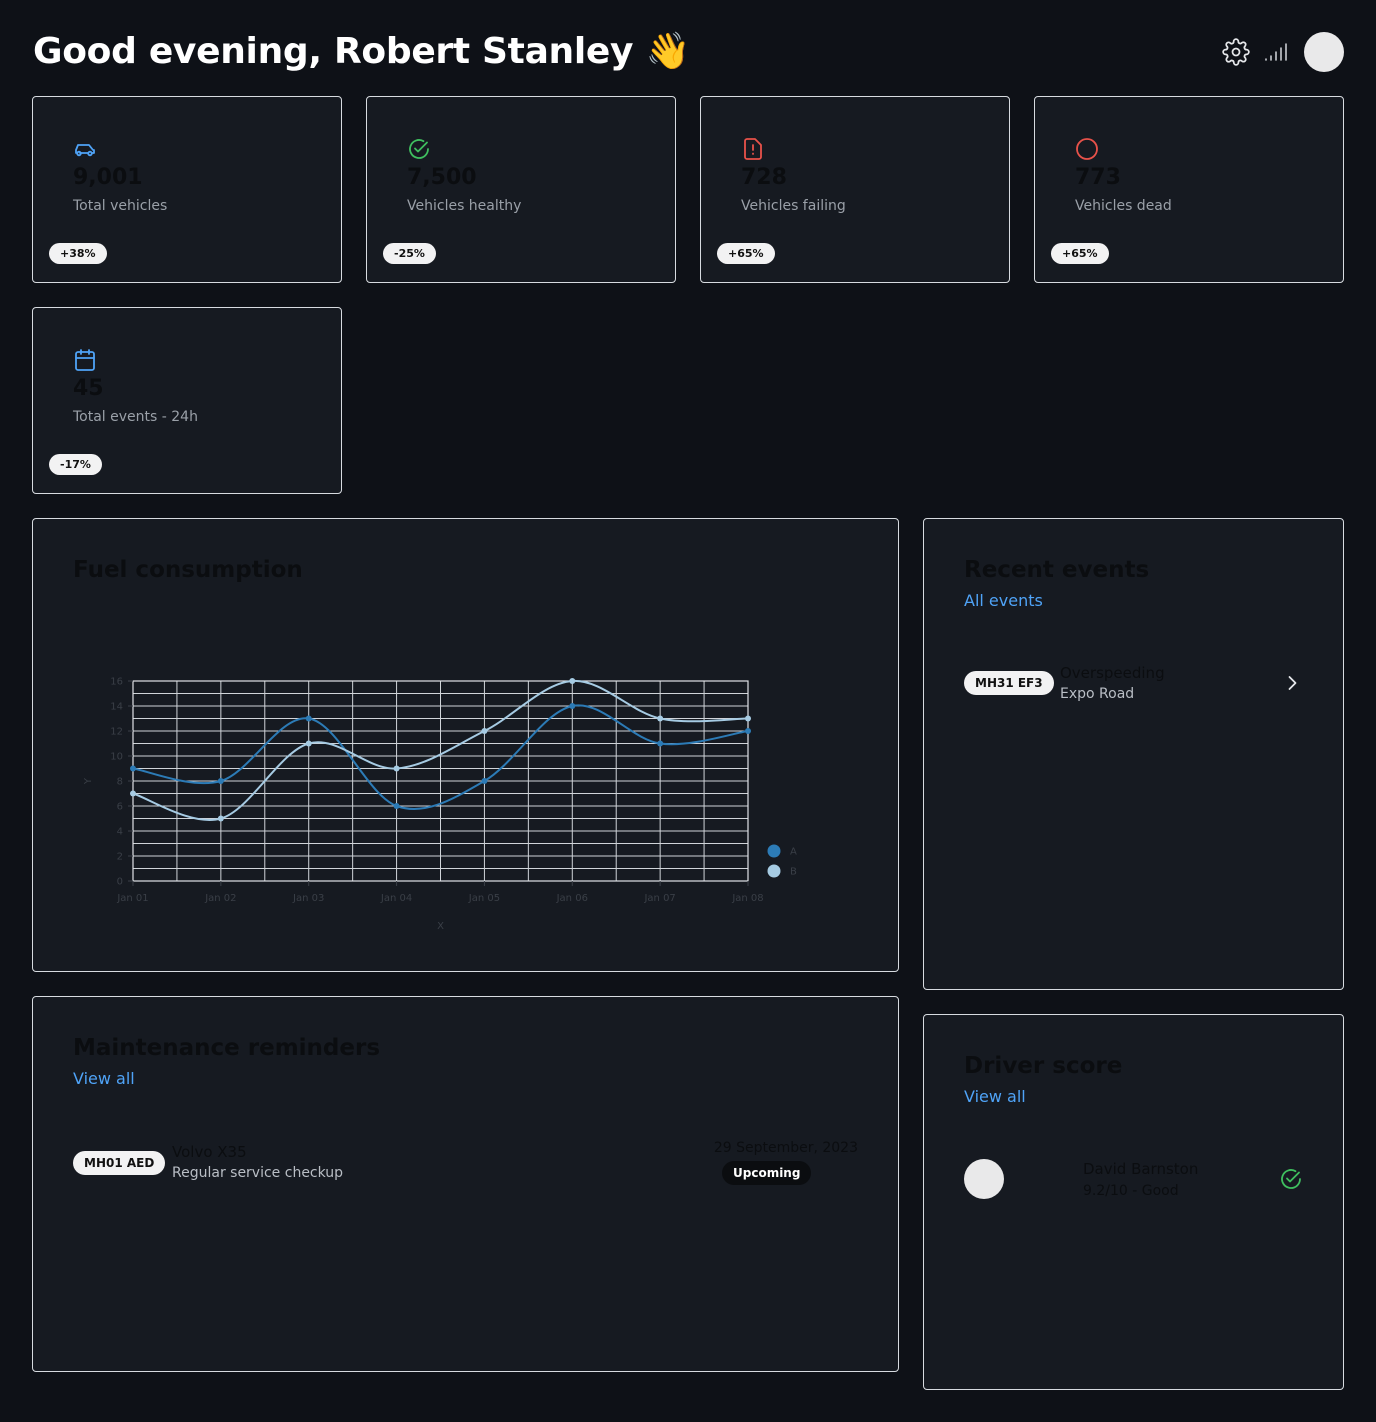 This screenshot has width=1376, height=1422. I want to click on legend-swatch-b, so click(774, 871).